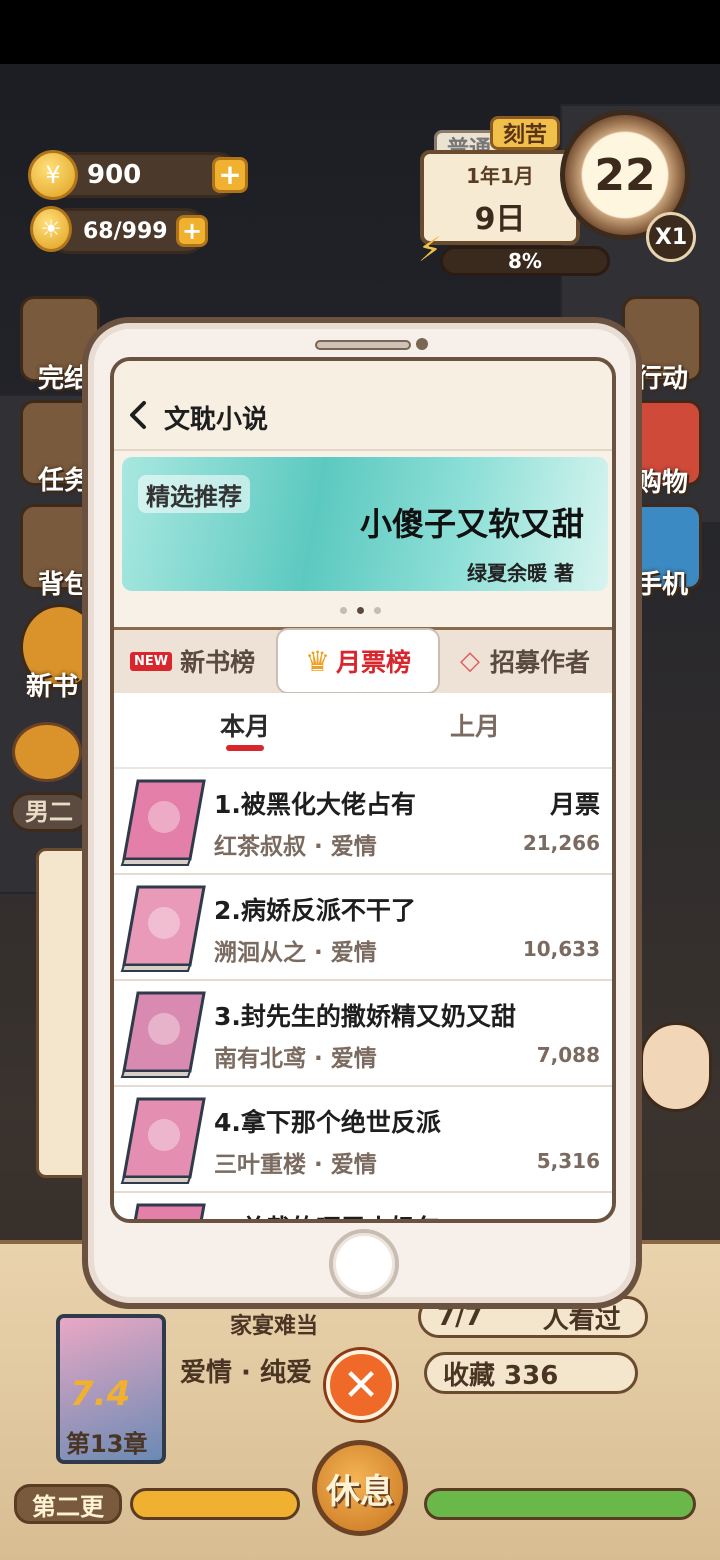 The height and width of the screenshot is (1560, 720). Describe the element at coordinates (100, 1394) in the screenshot. I see `book-rating: 7.4` at that location.